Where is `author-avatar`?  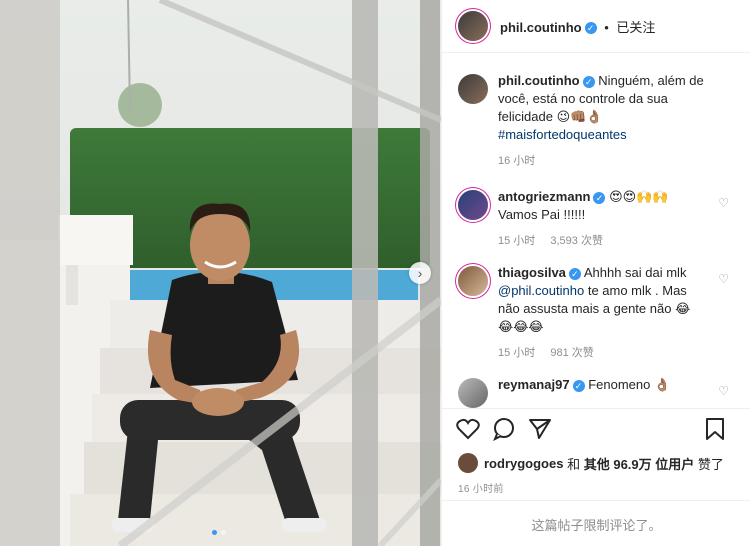 author-avatar is located at coordinates (473, 26).